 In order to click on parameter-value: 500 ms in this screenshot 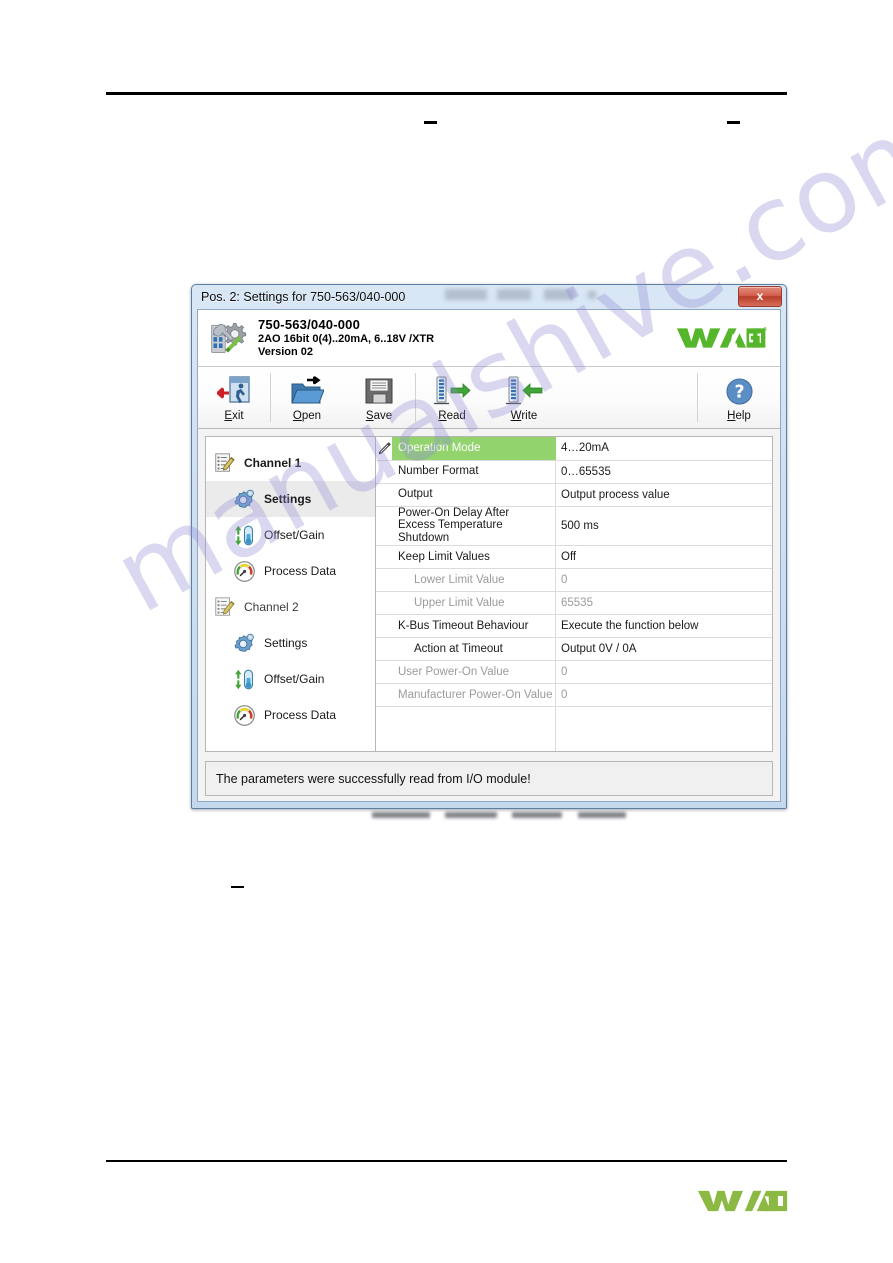, I will do `click(580, 525)`.